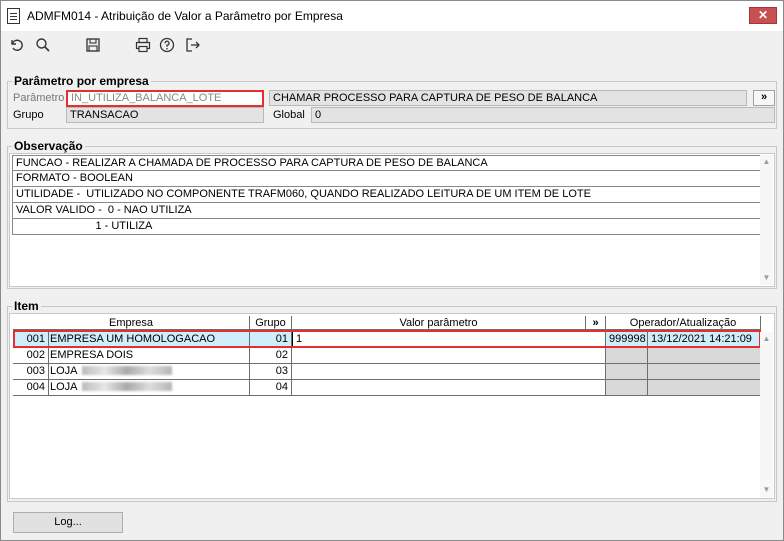 The image size is (784, 541). I want to click on help-icon, so click(167, 45).